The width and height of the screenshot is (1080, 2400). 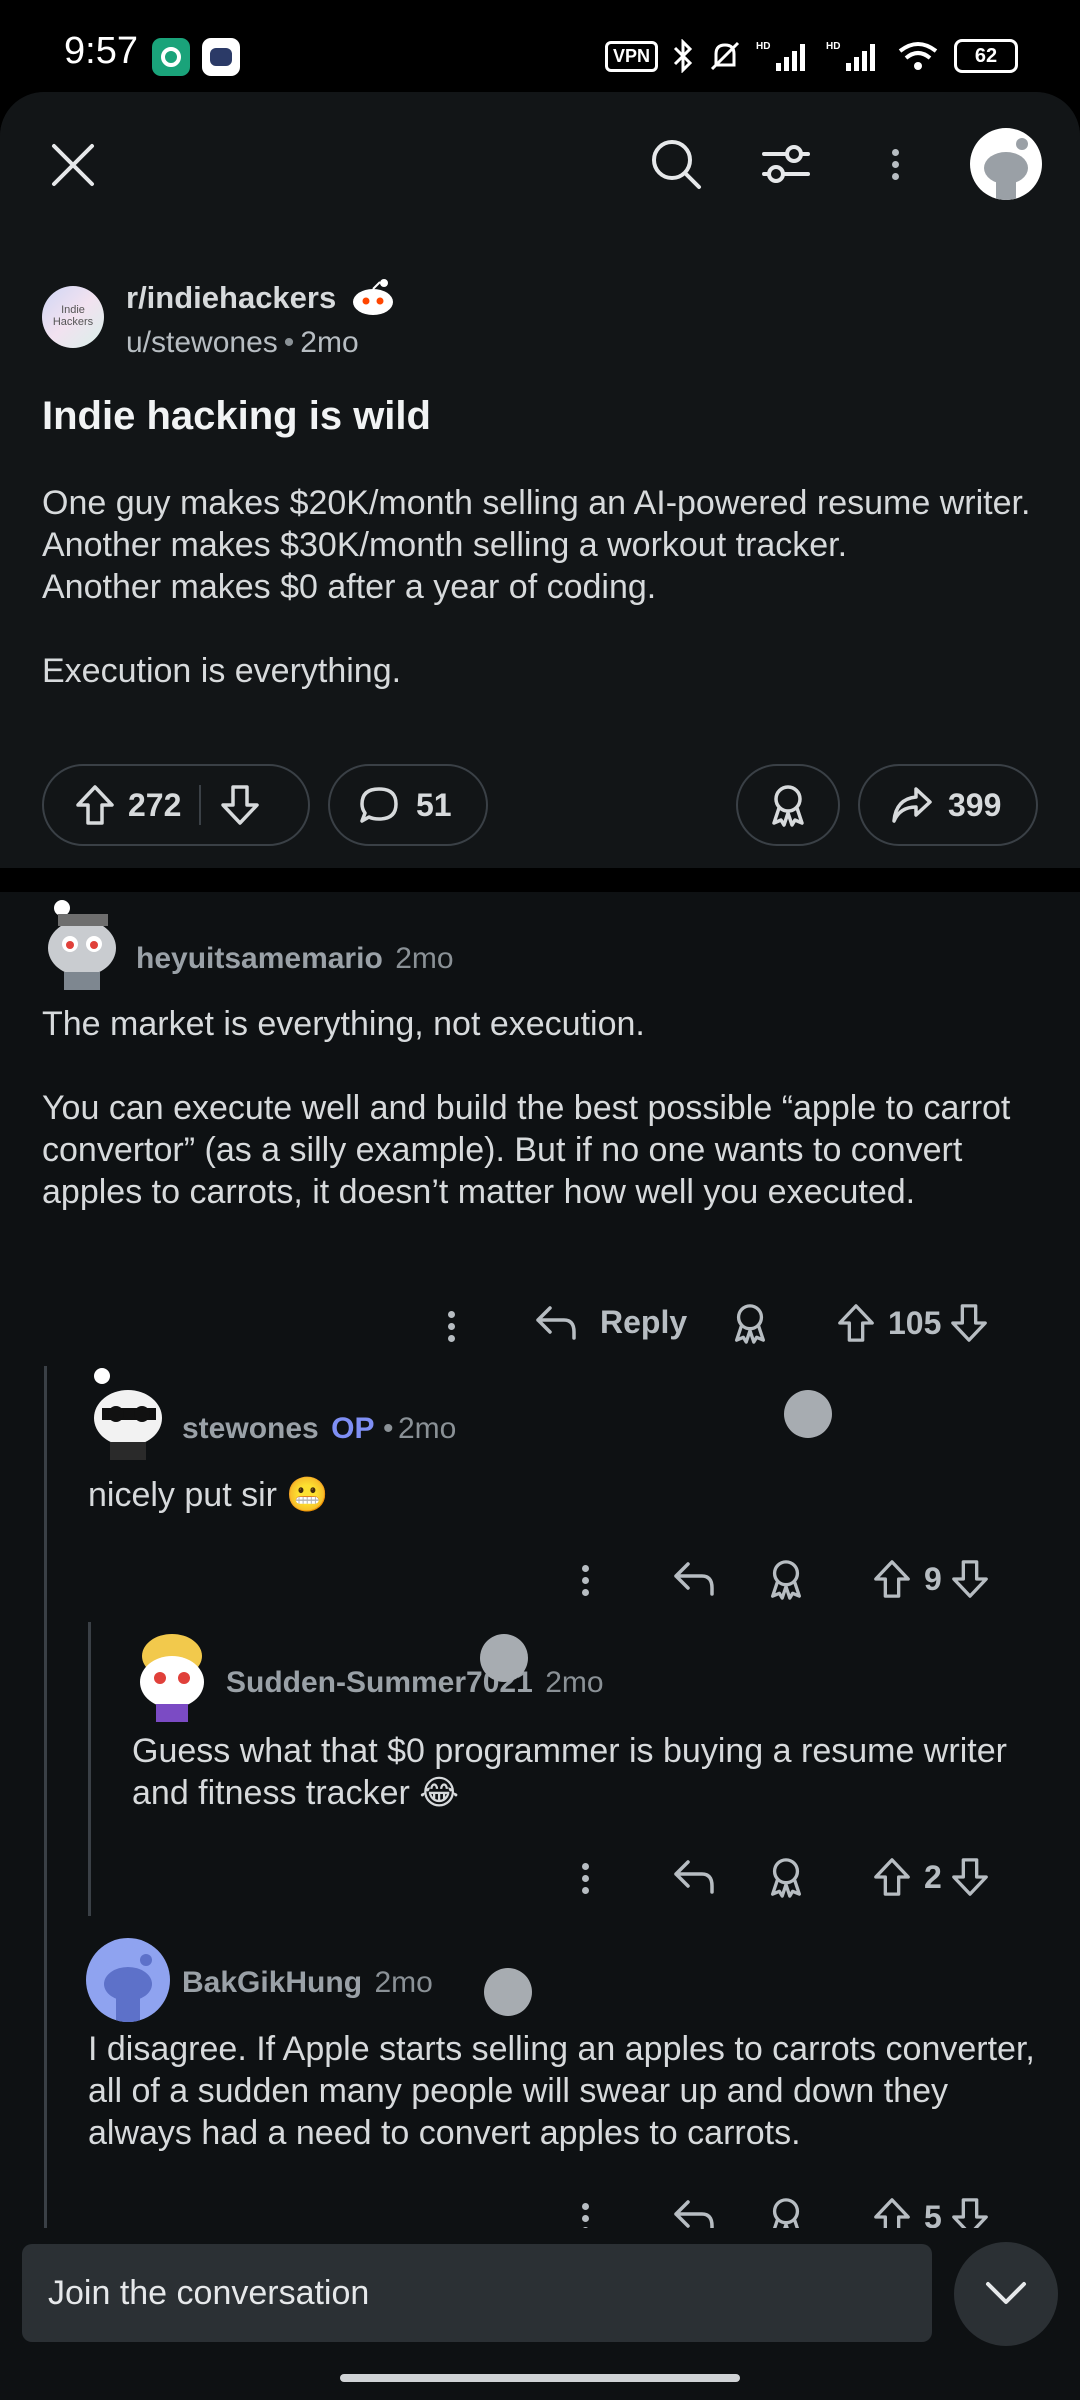 What do you see at coordinates (272, 1982) in the screenshot?
I see `comment-author: BakGikHung` at bounding box center [272, 1982].